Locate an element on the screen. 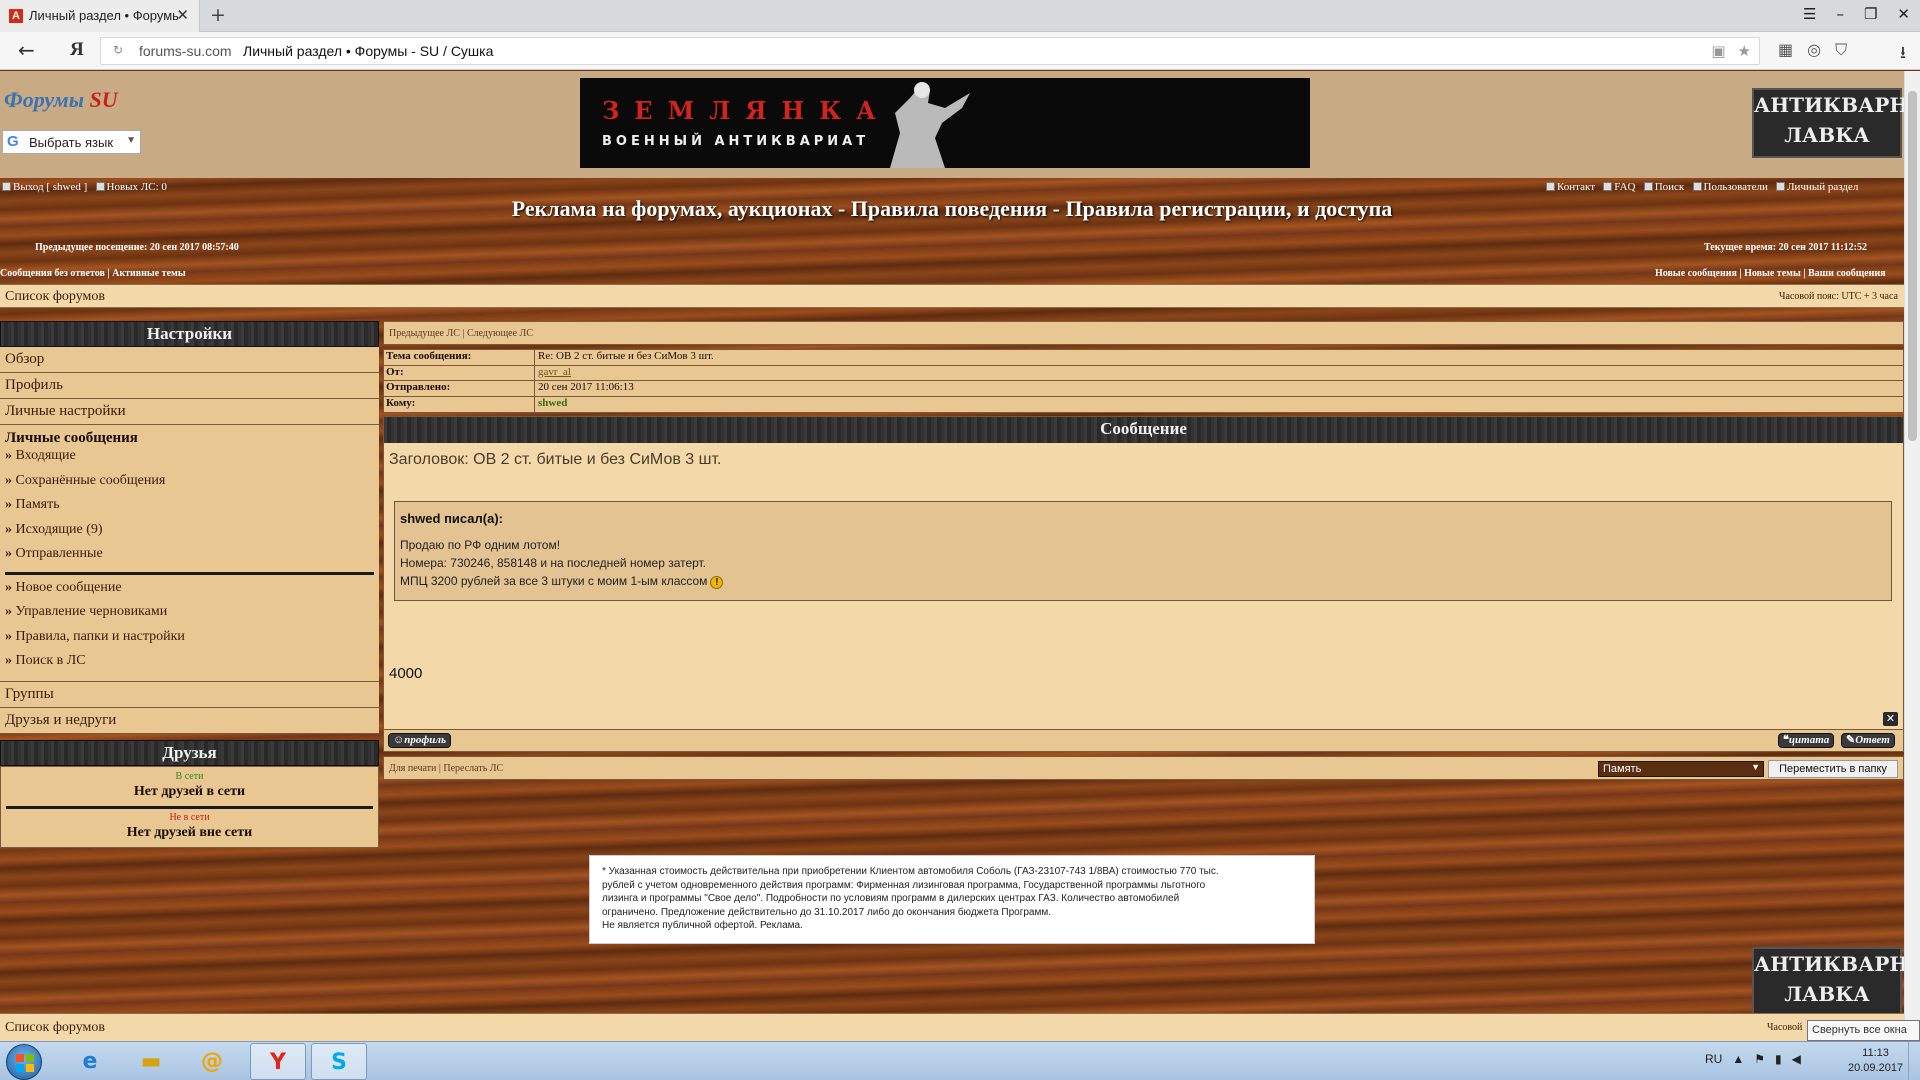 Image resolution: width=1920 pixels, height=1080 pixels. pm-navigation: Предыдущее ЛС | Следующее ЛС is located at coordinates (1143, 333).